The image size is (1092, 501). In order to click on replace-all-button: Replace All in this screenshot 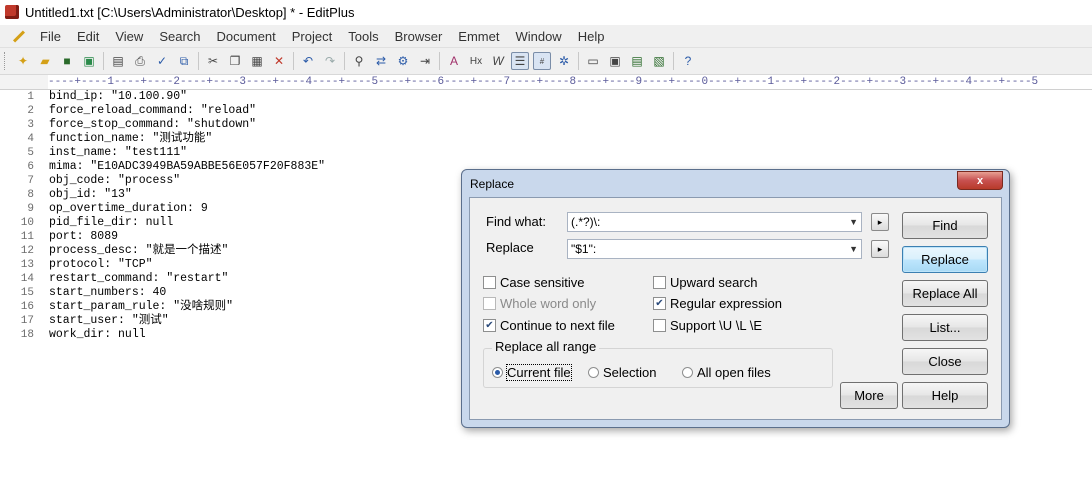, I will do `click(945, 293)`.